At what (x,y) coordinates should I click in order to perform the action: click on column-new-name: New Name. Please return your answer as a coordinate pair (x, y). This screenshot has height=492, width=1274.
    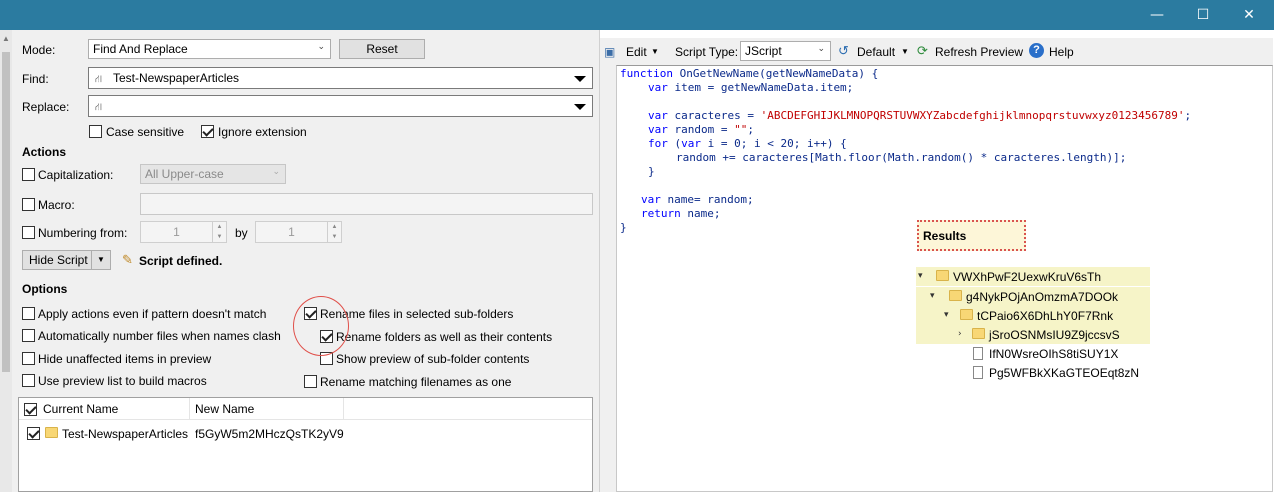
    Looking at the image, I should click on (267, 409).